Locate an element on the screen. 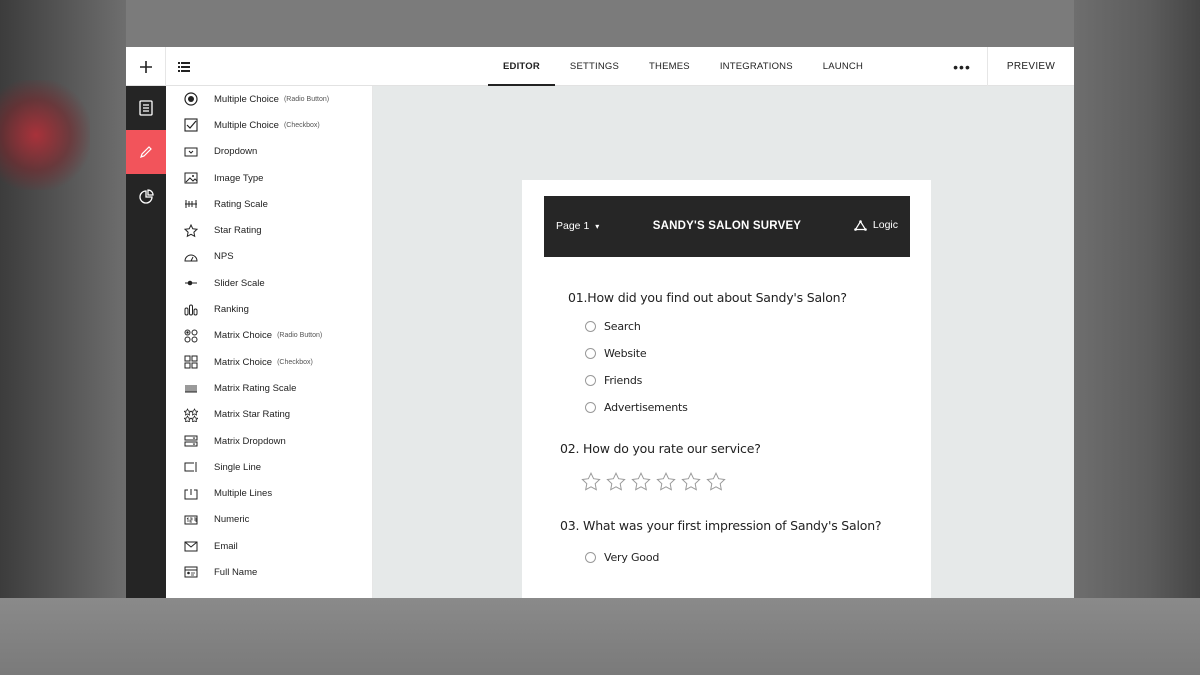 The image size is (1200, 675). palette-item-ranking: Ranking is located at coordinates (269, 309).